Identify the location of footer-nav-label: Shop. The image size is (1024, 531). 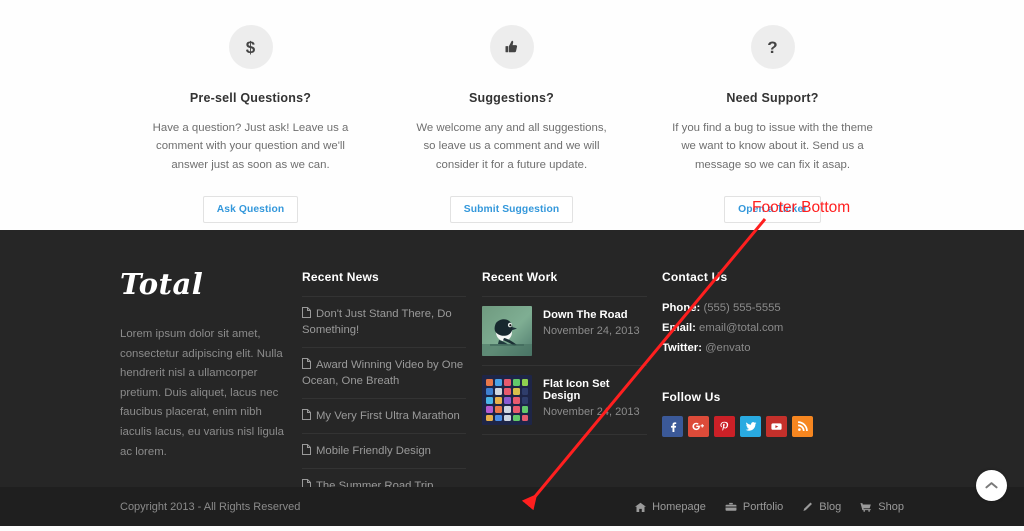
(891, 506).